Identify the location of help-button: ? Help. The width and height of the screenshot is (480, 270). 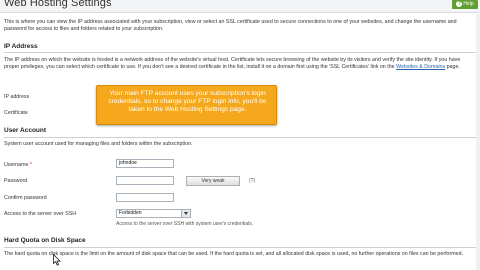
(465, 4).